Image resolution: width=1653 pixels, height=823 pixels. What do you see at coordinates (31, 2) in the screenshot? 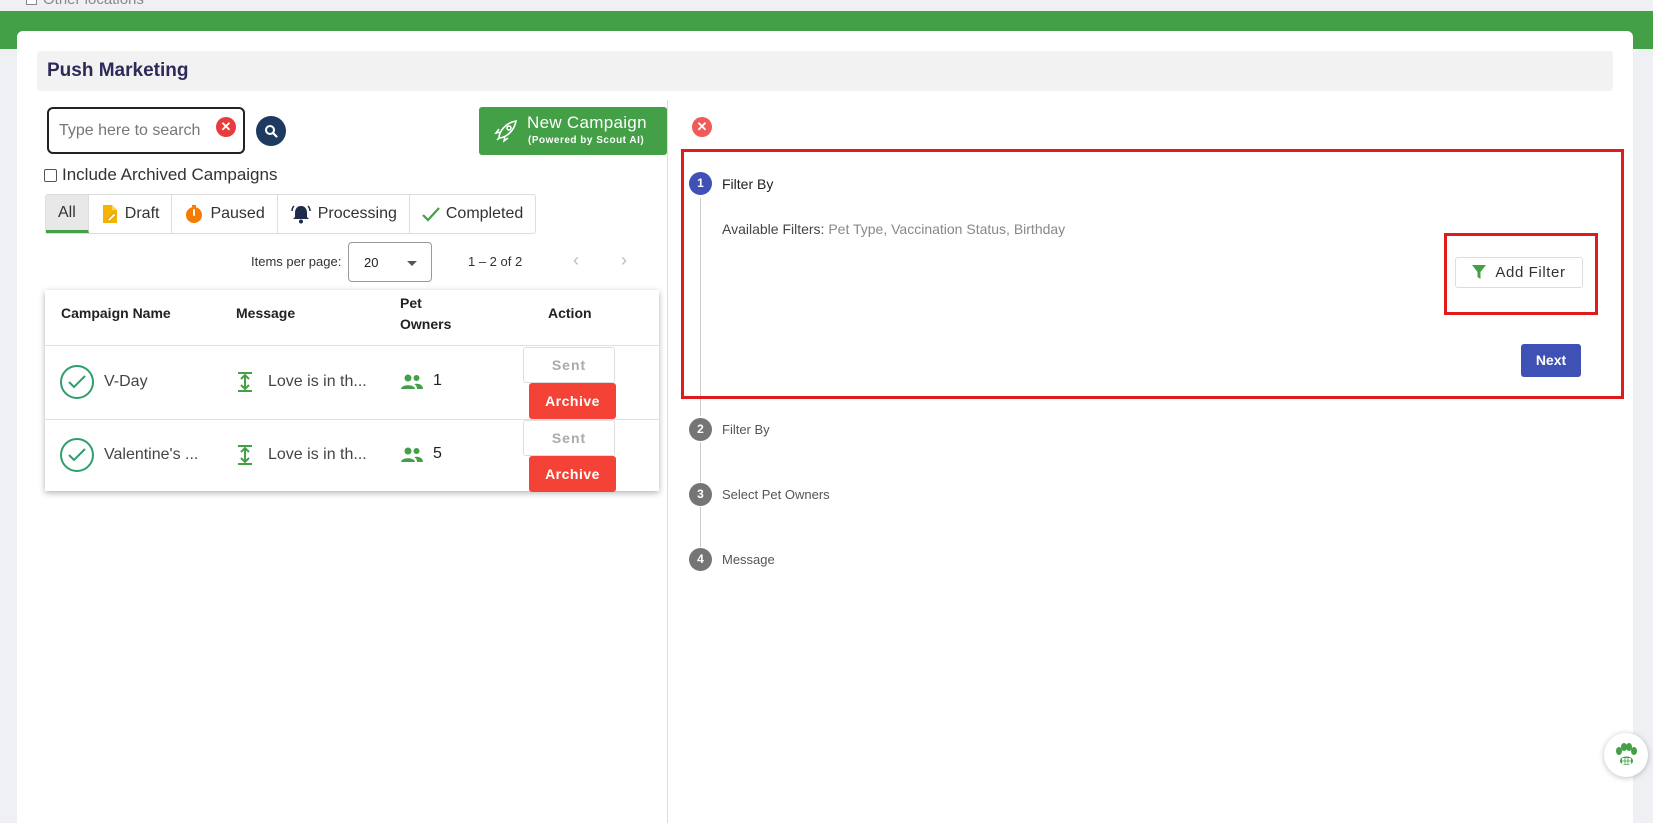
I see `other-locations-checkbox` at bounding box center [31, 2].